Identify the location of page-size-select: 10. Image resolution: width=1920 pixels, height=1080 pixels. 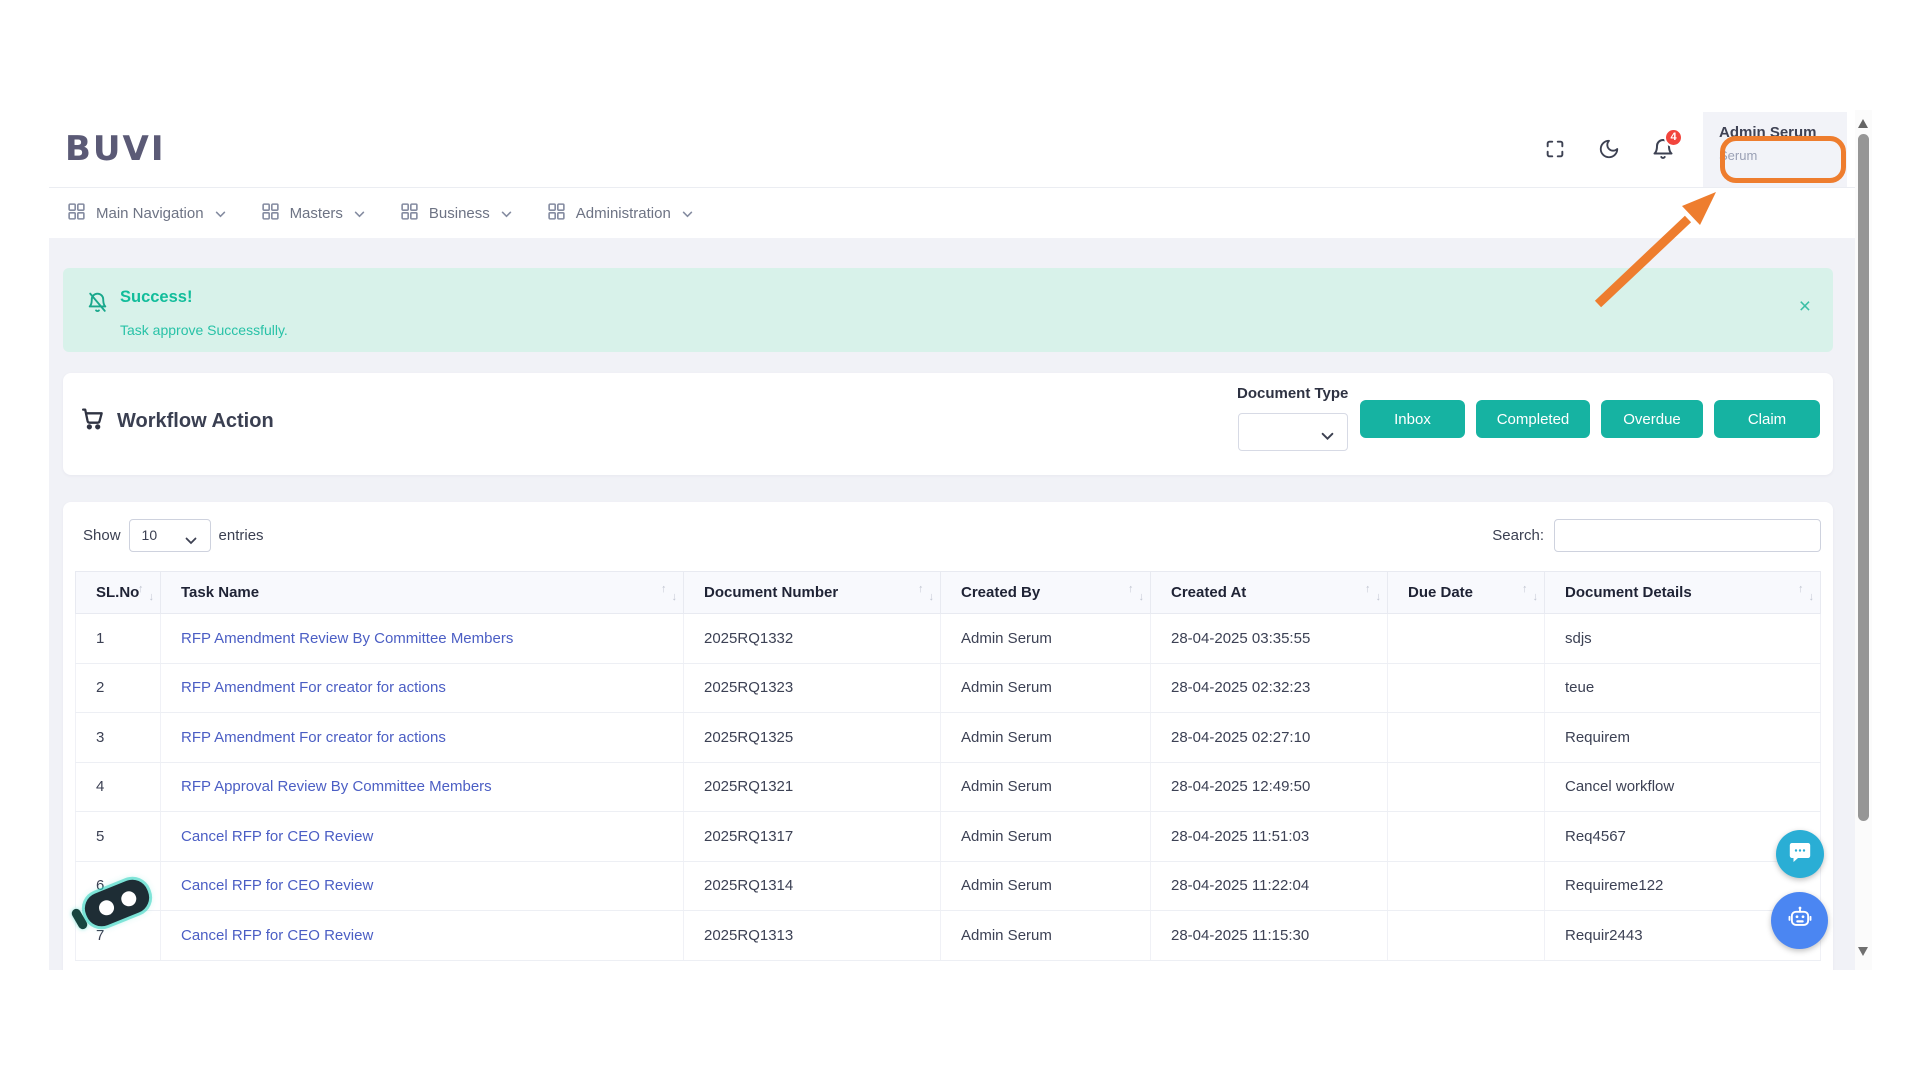
(169, 535).